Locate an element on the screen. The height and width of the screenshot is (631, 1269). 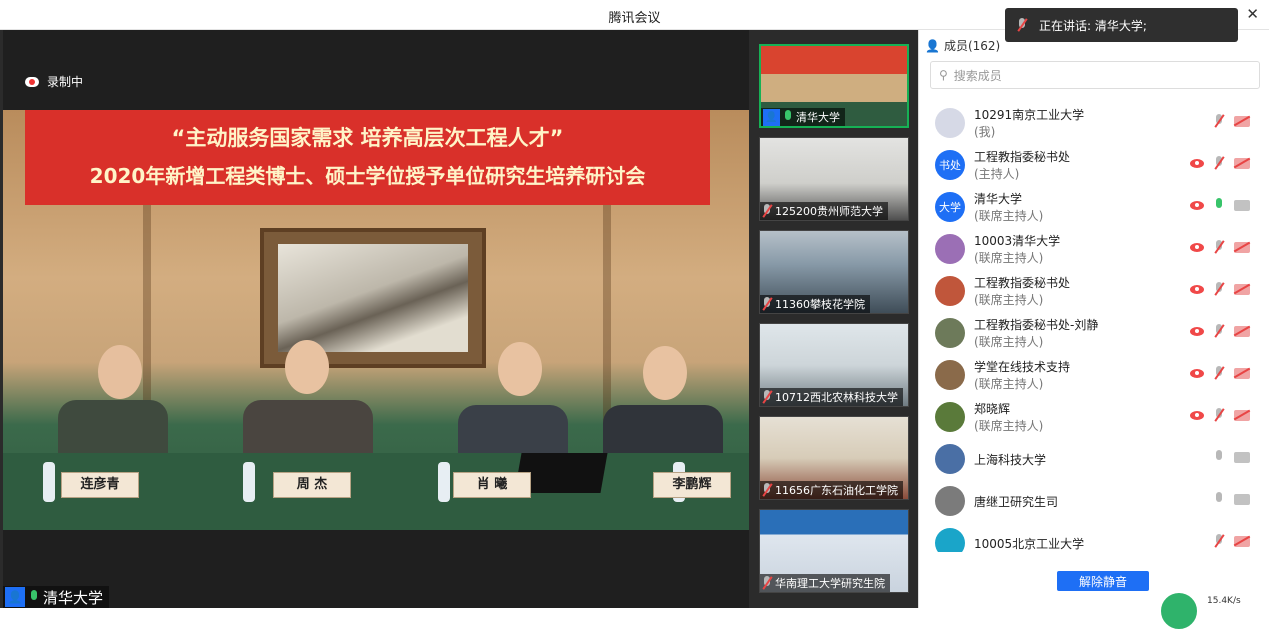
member-row: 唐继卫研究生司 is located at coordinates (1094, 501).